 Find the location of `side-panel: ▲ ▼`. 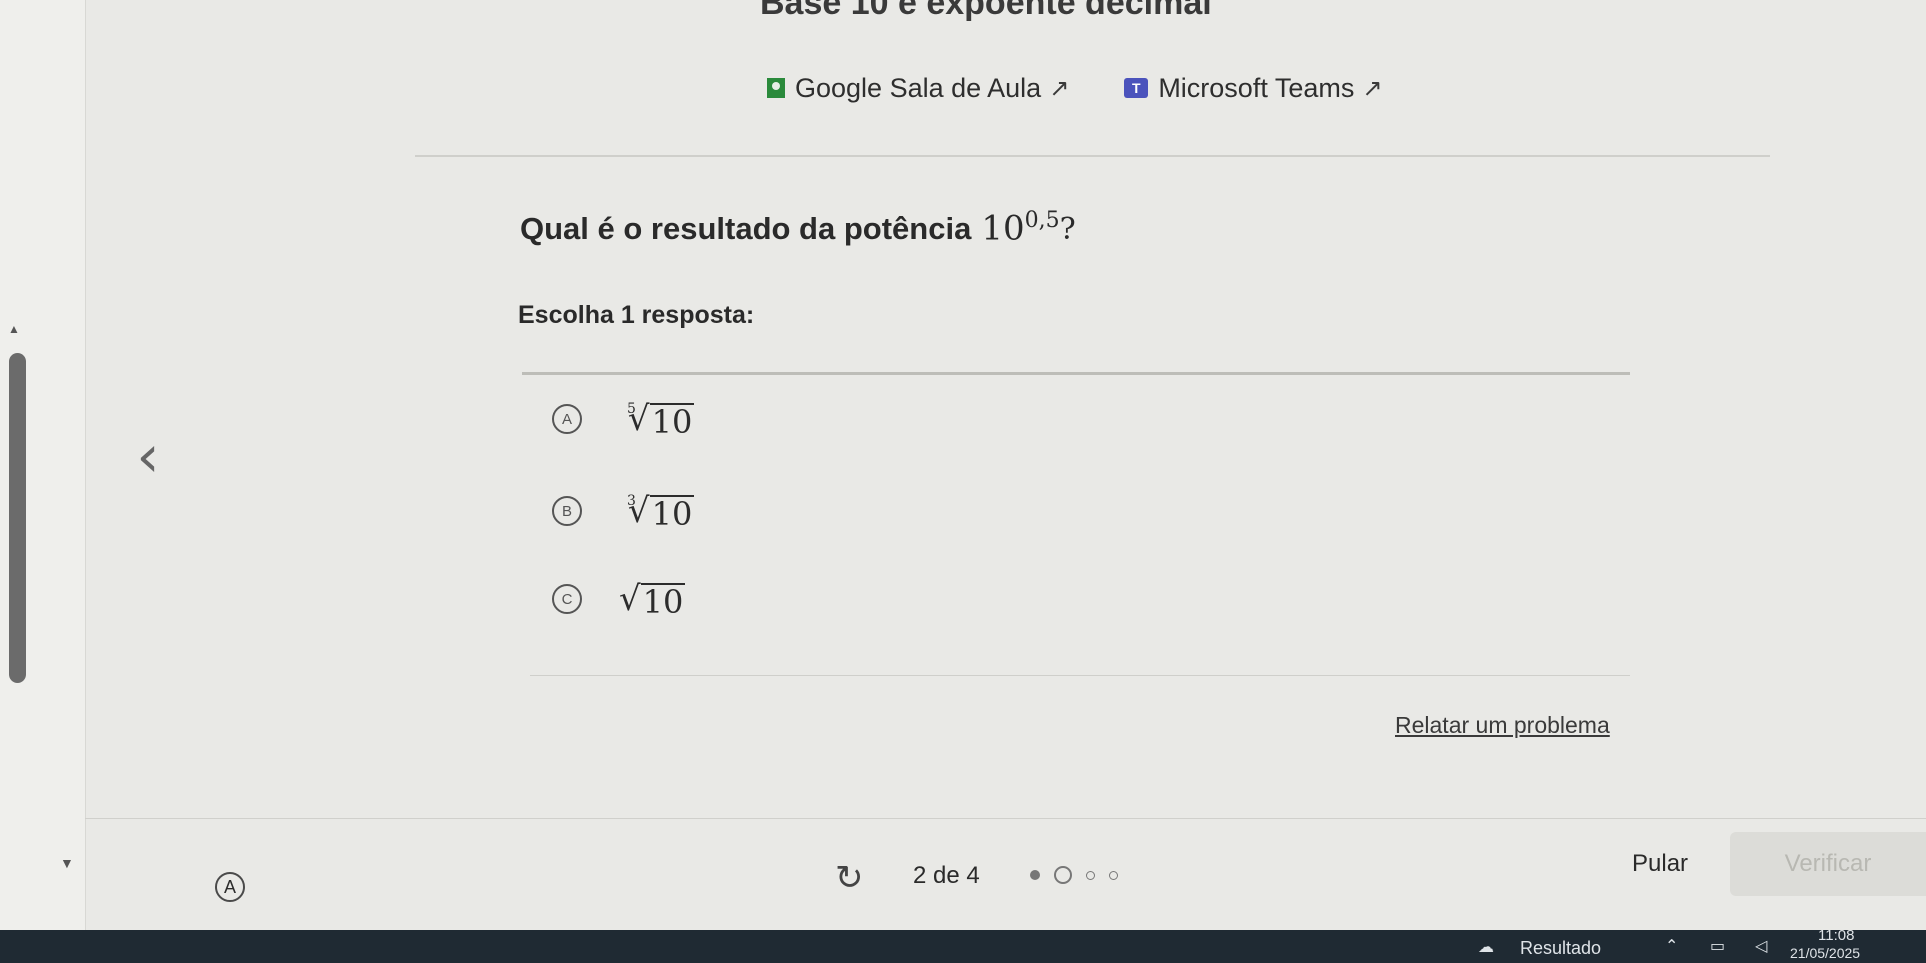

side-panel: ▲ ▼ is located at coordinates (43, 465).